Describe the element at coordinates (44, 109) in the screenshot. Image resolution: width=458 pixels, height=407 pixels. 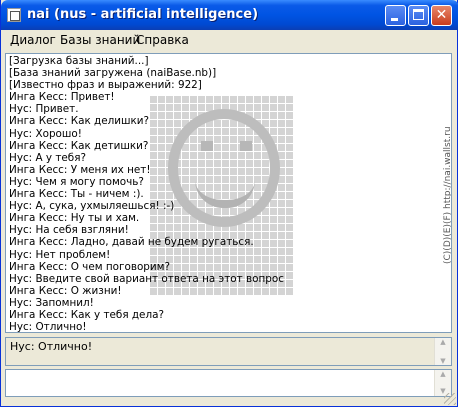
I see `chat-line: Нус: Привет.` at that location.